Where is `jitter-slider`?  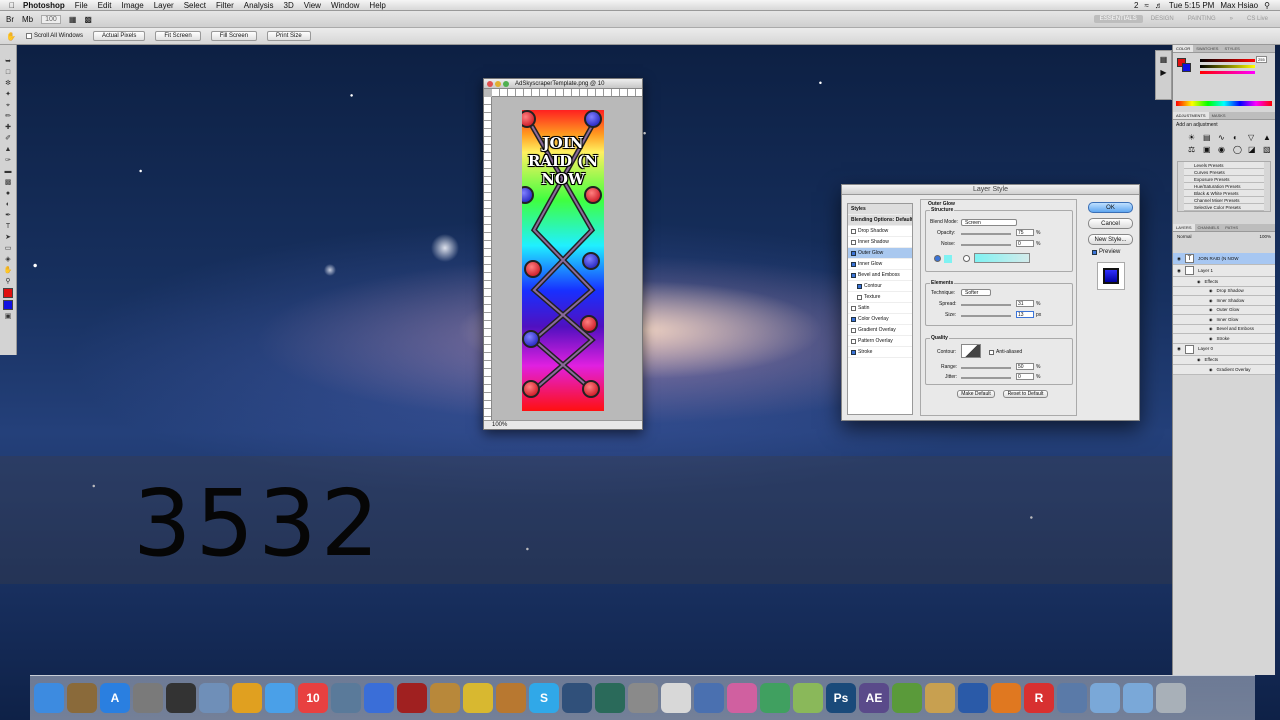
jitter-slider is located at coordinates (986, 378).